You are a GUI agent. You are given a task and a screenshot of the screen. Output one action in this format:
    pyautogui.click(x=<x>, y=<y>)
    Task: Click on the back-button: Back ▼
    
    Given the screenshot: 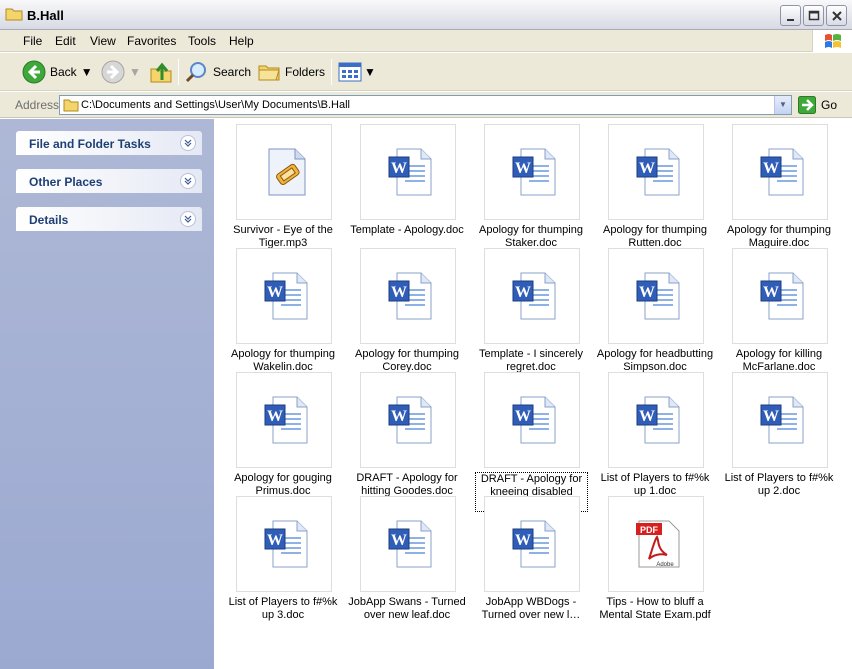 What is the action you would take?
    pyautogui.click(x=57, y=72)
    